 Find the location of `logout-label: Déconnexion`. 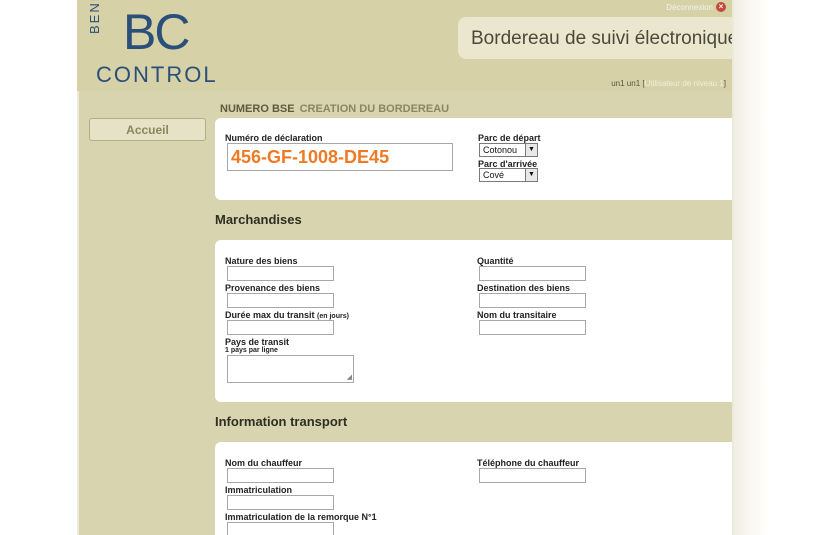

logout-label: Déconnexion is located at coordinates (689, 7).